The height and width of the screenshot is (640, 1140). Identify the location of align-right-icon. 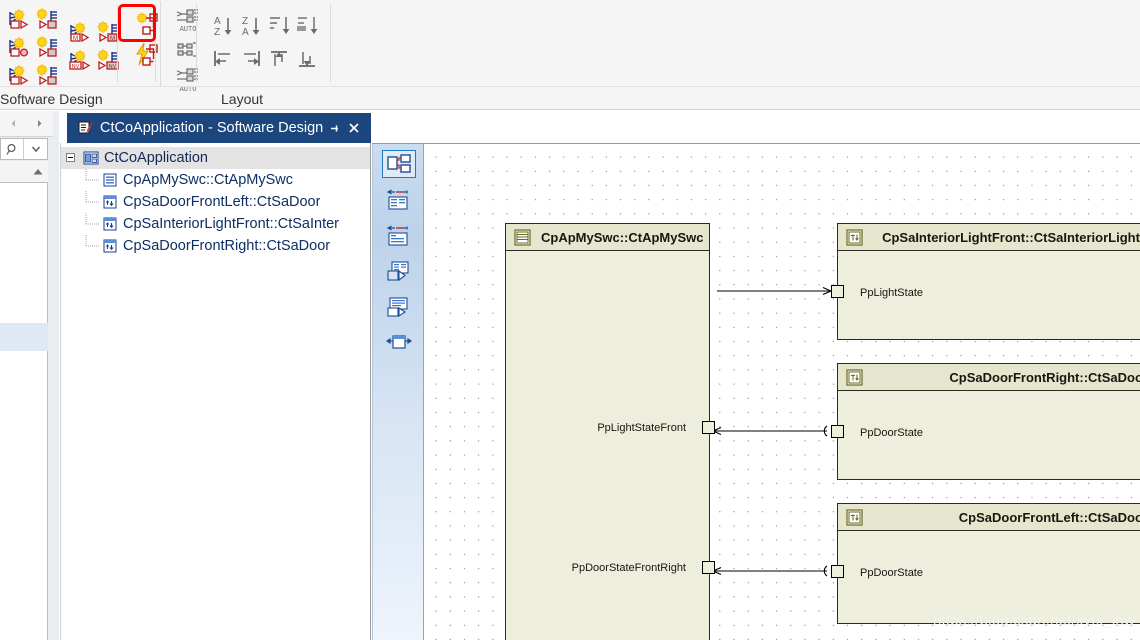
(251, 61).